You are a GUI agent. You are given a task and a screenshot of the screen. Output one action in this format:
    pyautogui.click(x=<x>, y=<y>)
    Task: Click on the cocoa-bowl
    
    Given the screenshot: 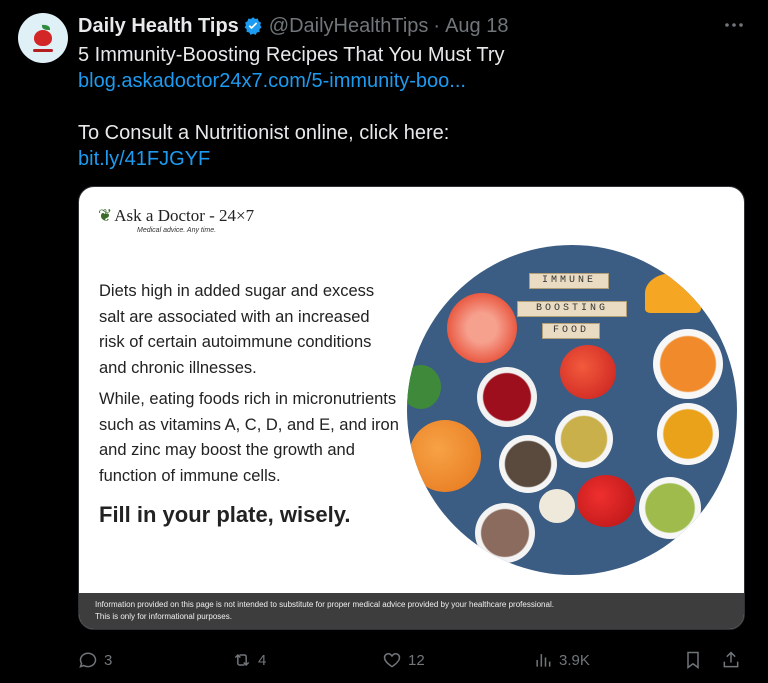 What is the action you would take?
    pyautogui.click(x=505, y=533)
    